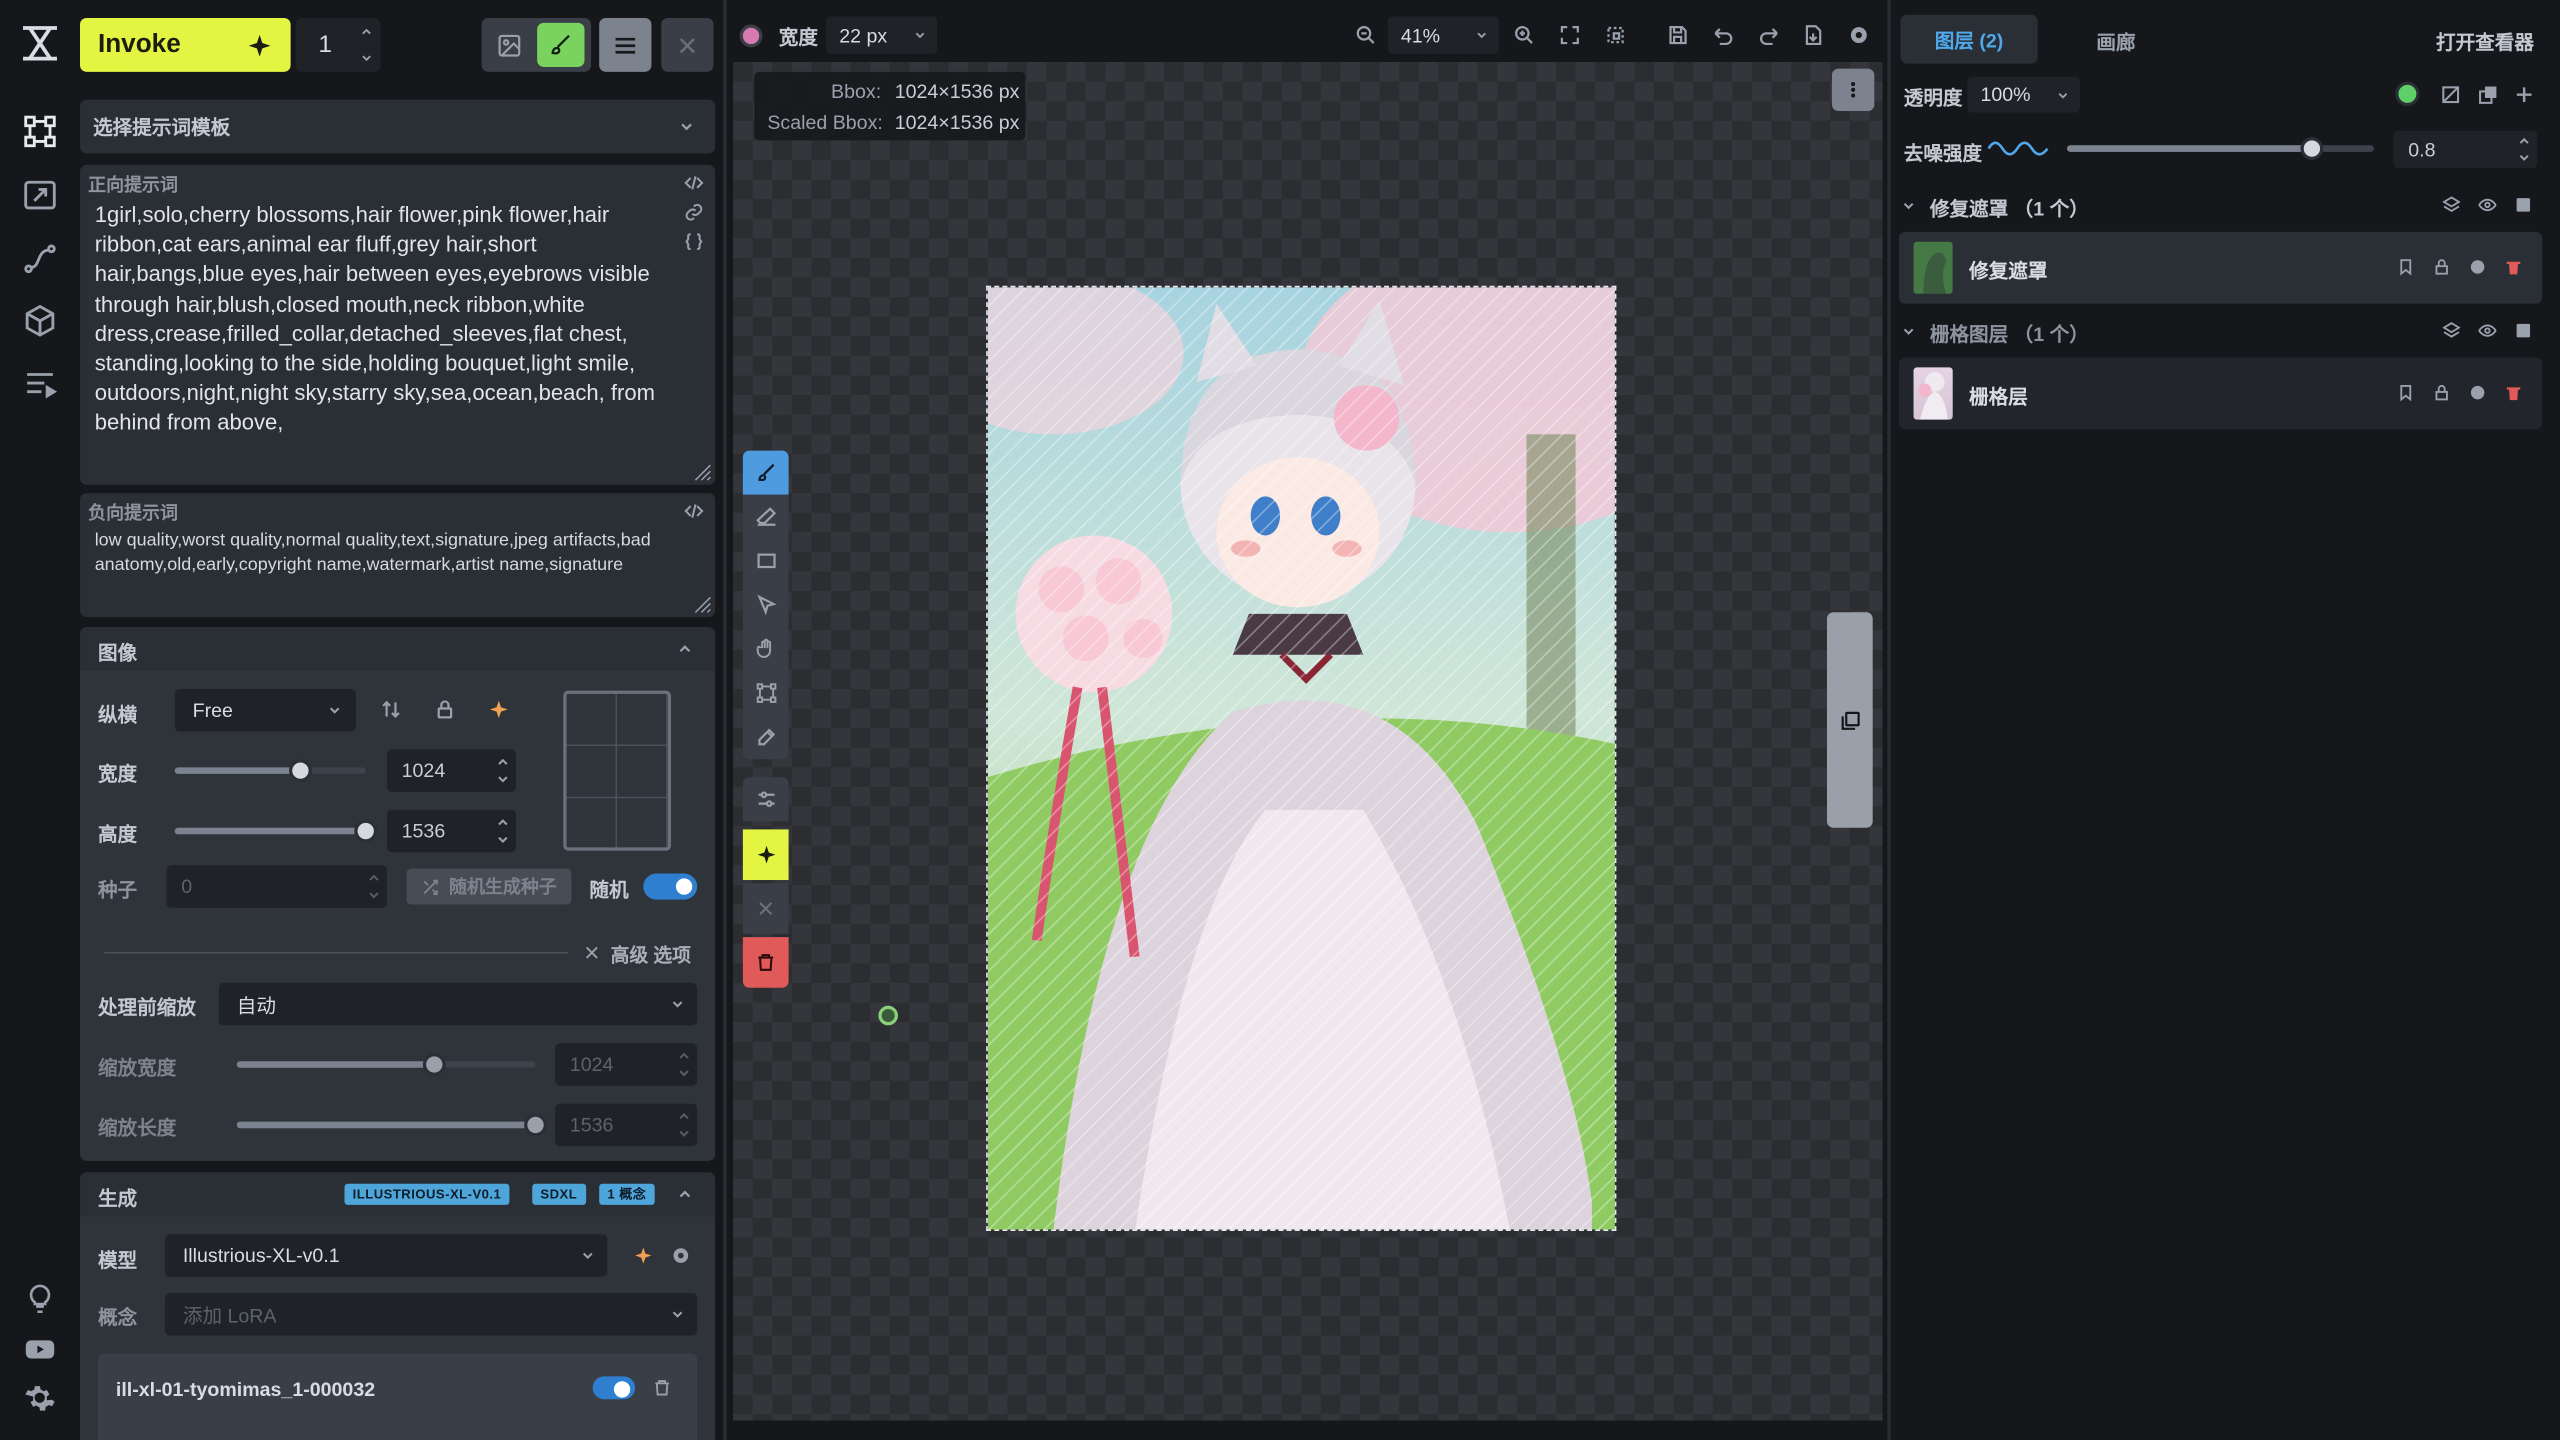 The image size is (2560, 1440). Describe the element at coordinates (270, 771) in the screenshot. I see `width-slider` at that location.